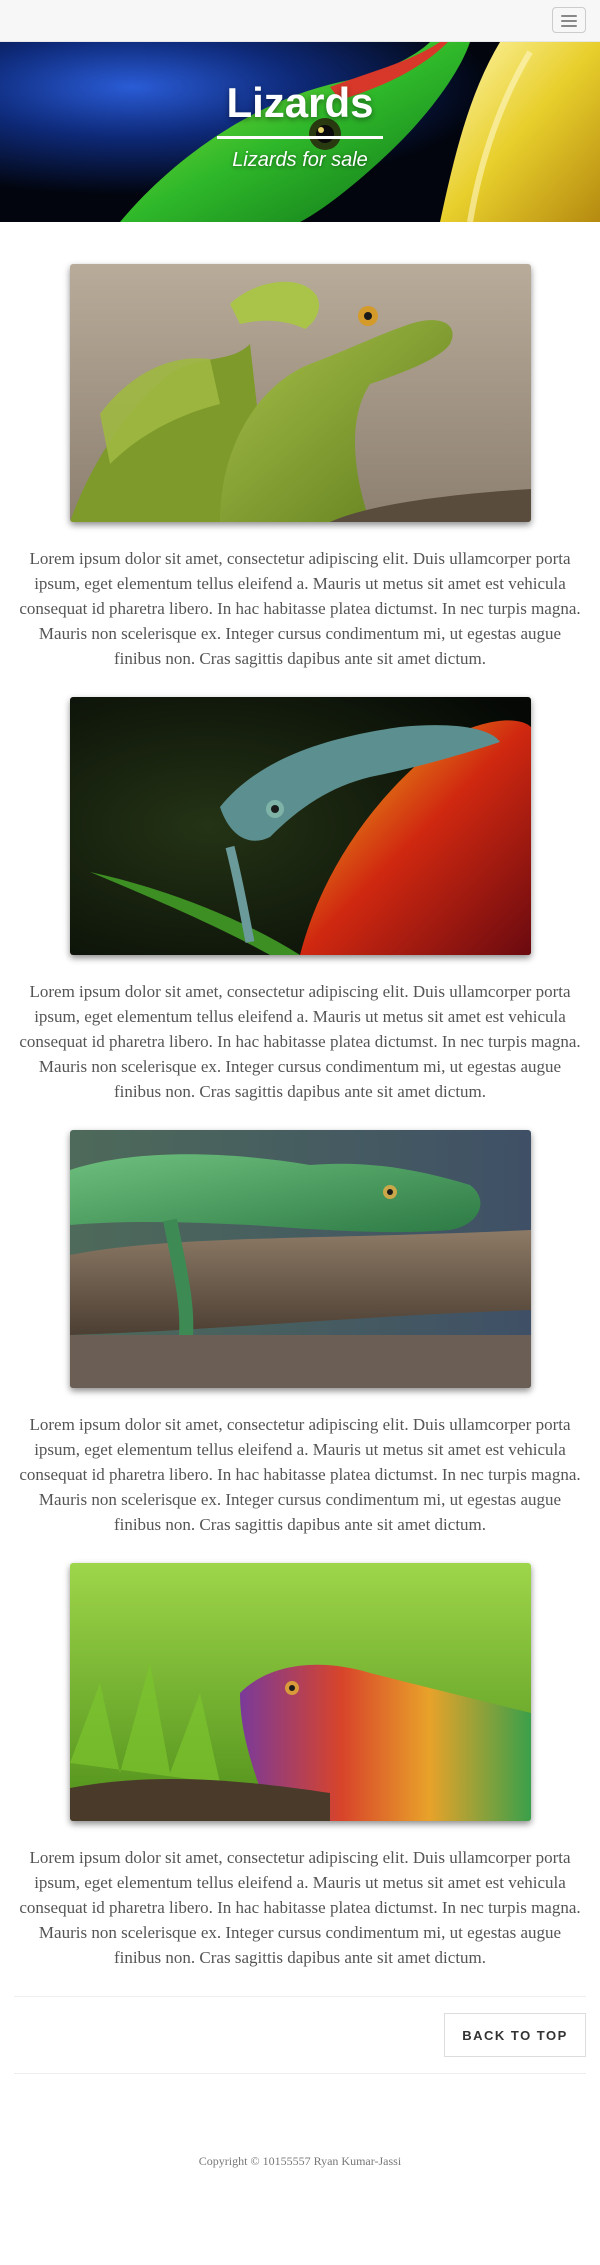 This screenshot has height=2265, width=600. I want to click on rainbow-iguana-photo, so click(300, 1692).